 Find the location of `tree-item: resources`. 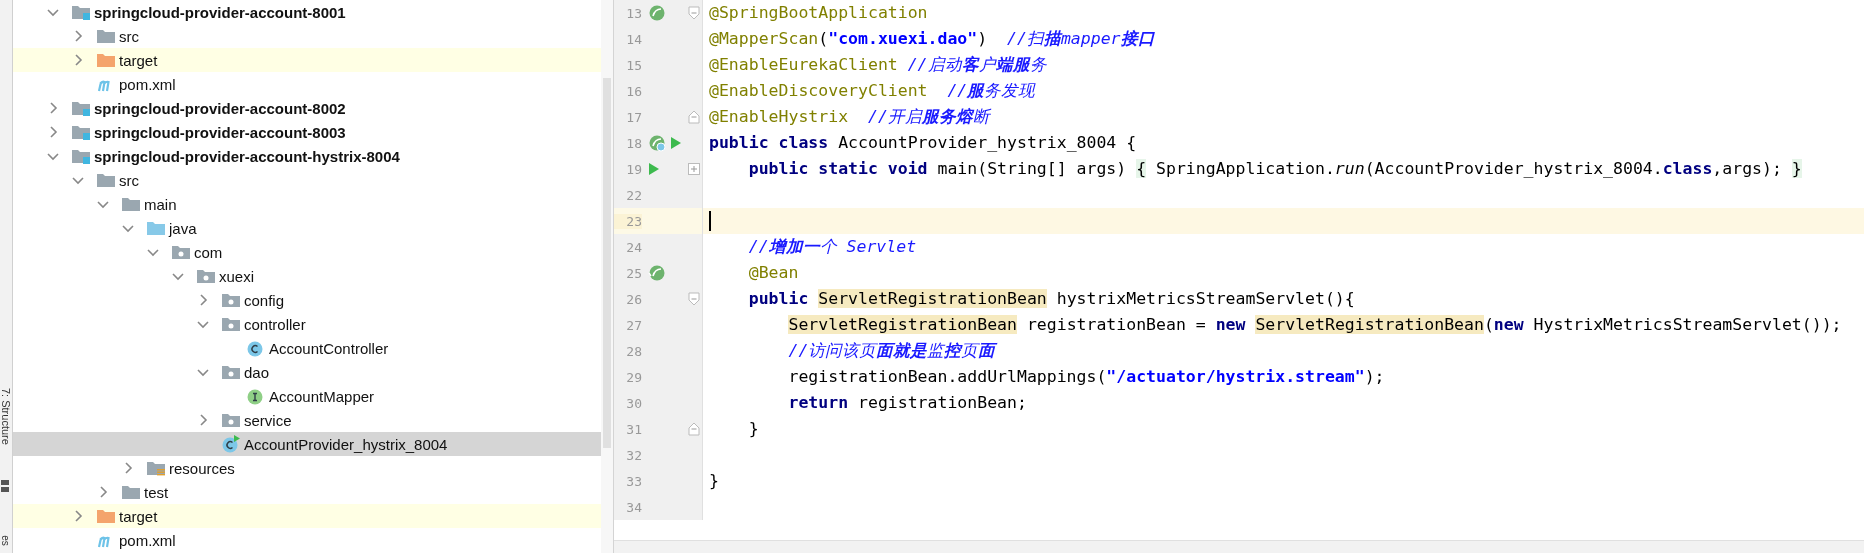

tree-item: resources is located at coordinates (307, 468).